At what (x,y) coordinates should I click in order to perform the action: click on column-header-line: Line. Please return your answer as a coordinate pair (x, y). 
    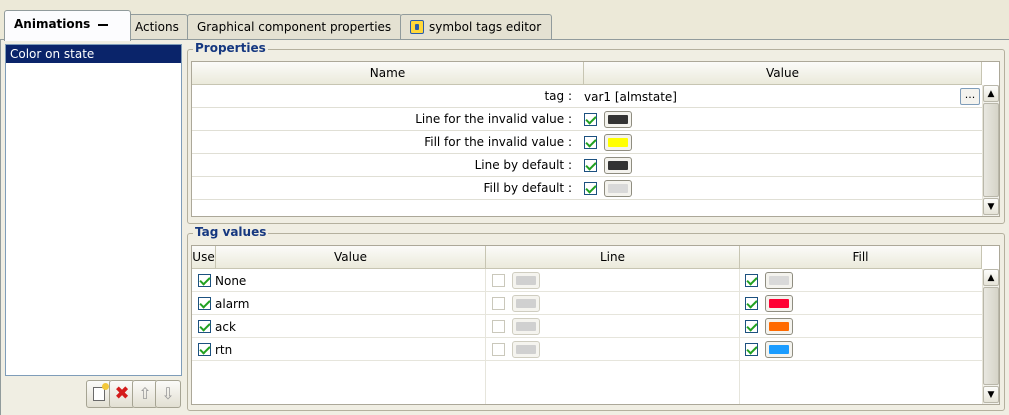
    Looking at the image, I should click on (613, 257).